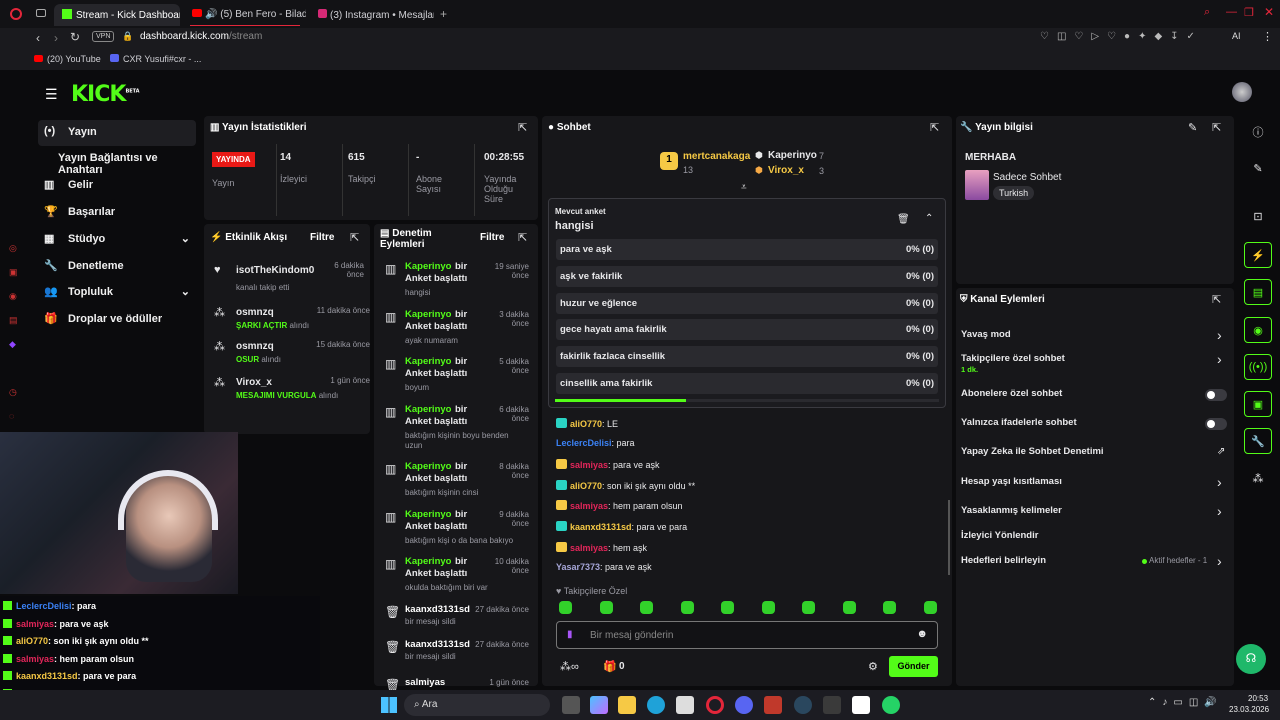 This screenshot has width=1280, height=720. Describe the element at coordinates (477, 705) in the screenshot. I see `taskbar-search: ⌕ Ara` at that location.